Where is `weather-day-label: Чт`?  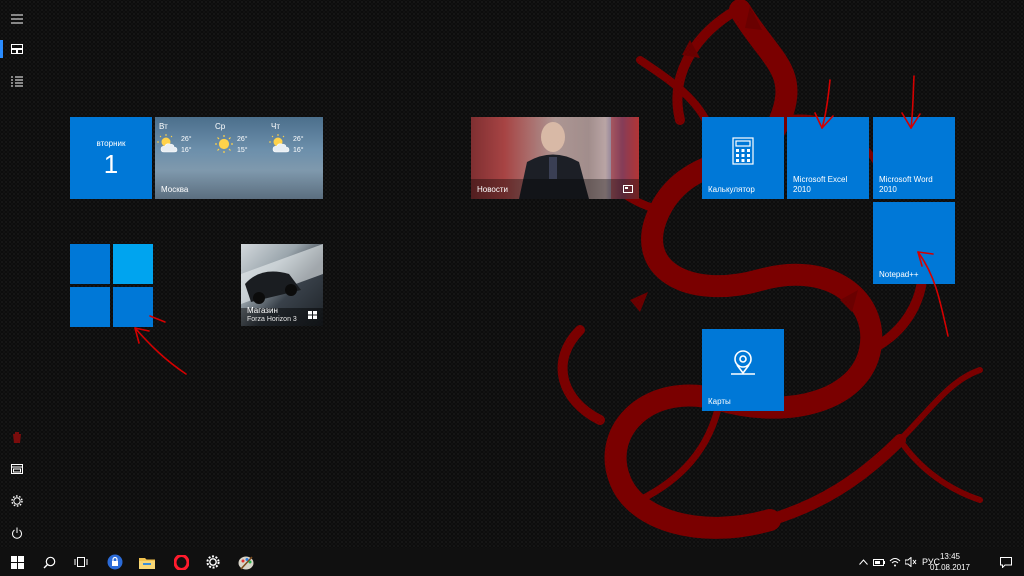
weather-day-label: Чт is located at coordinates (275, 126).